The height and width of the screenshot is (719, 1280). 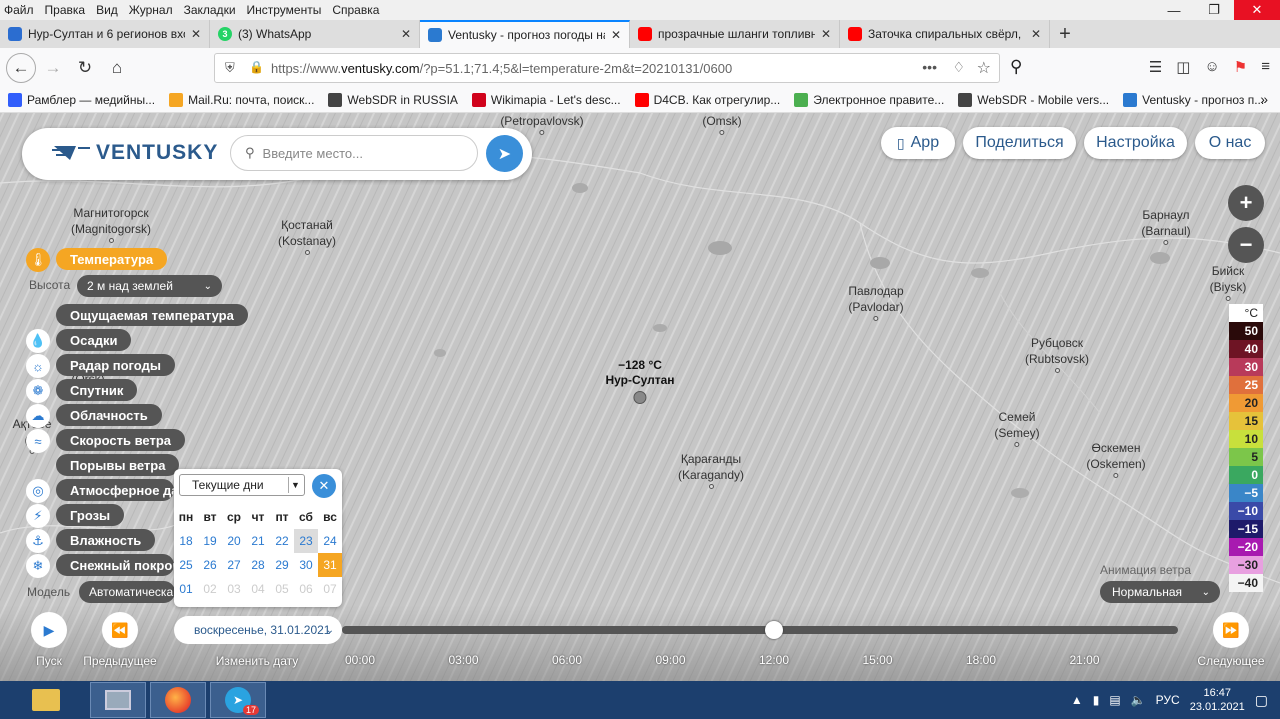 I want to click on network-icon: ▤, so click(x=1114, y=700).